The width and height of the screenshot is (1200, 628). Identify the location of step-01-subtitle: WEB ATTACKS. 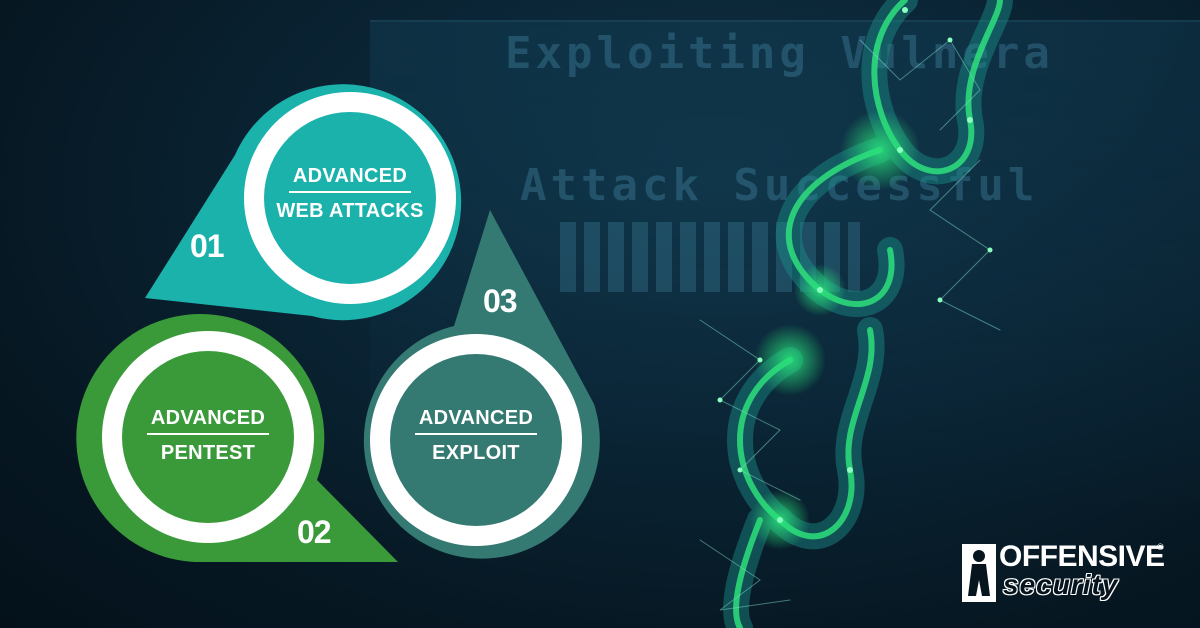
(350, 211).